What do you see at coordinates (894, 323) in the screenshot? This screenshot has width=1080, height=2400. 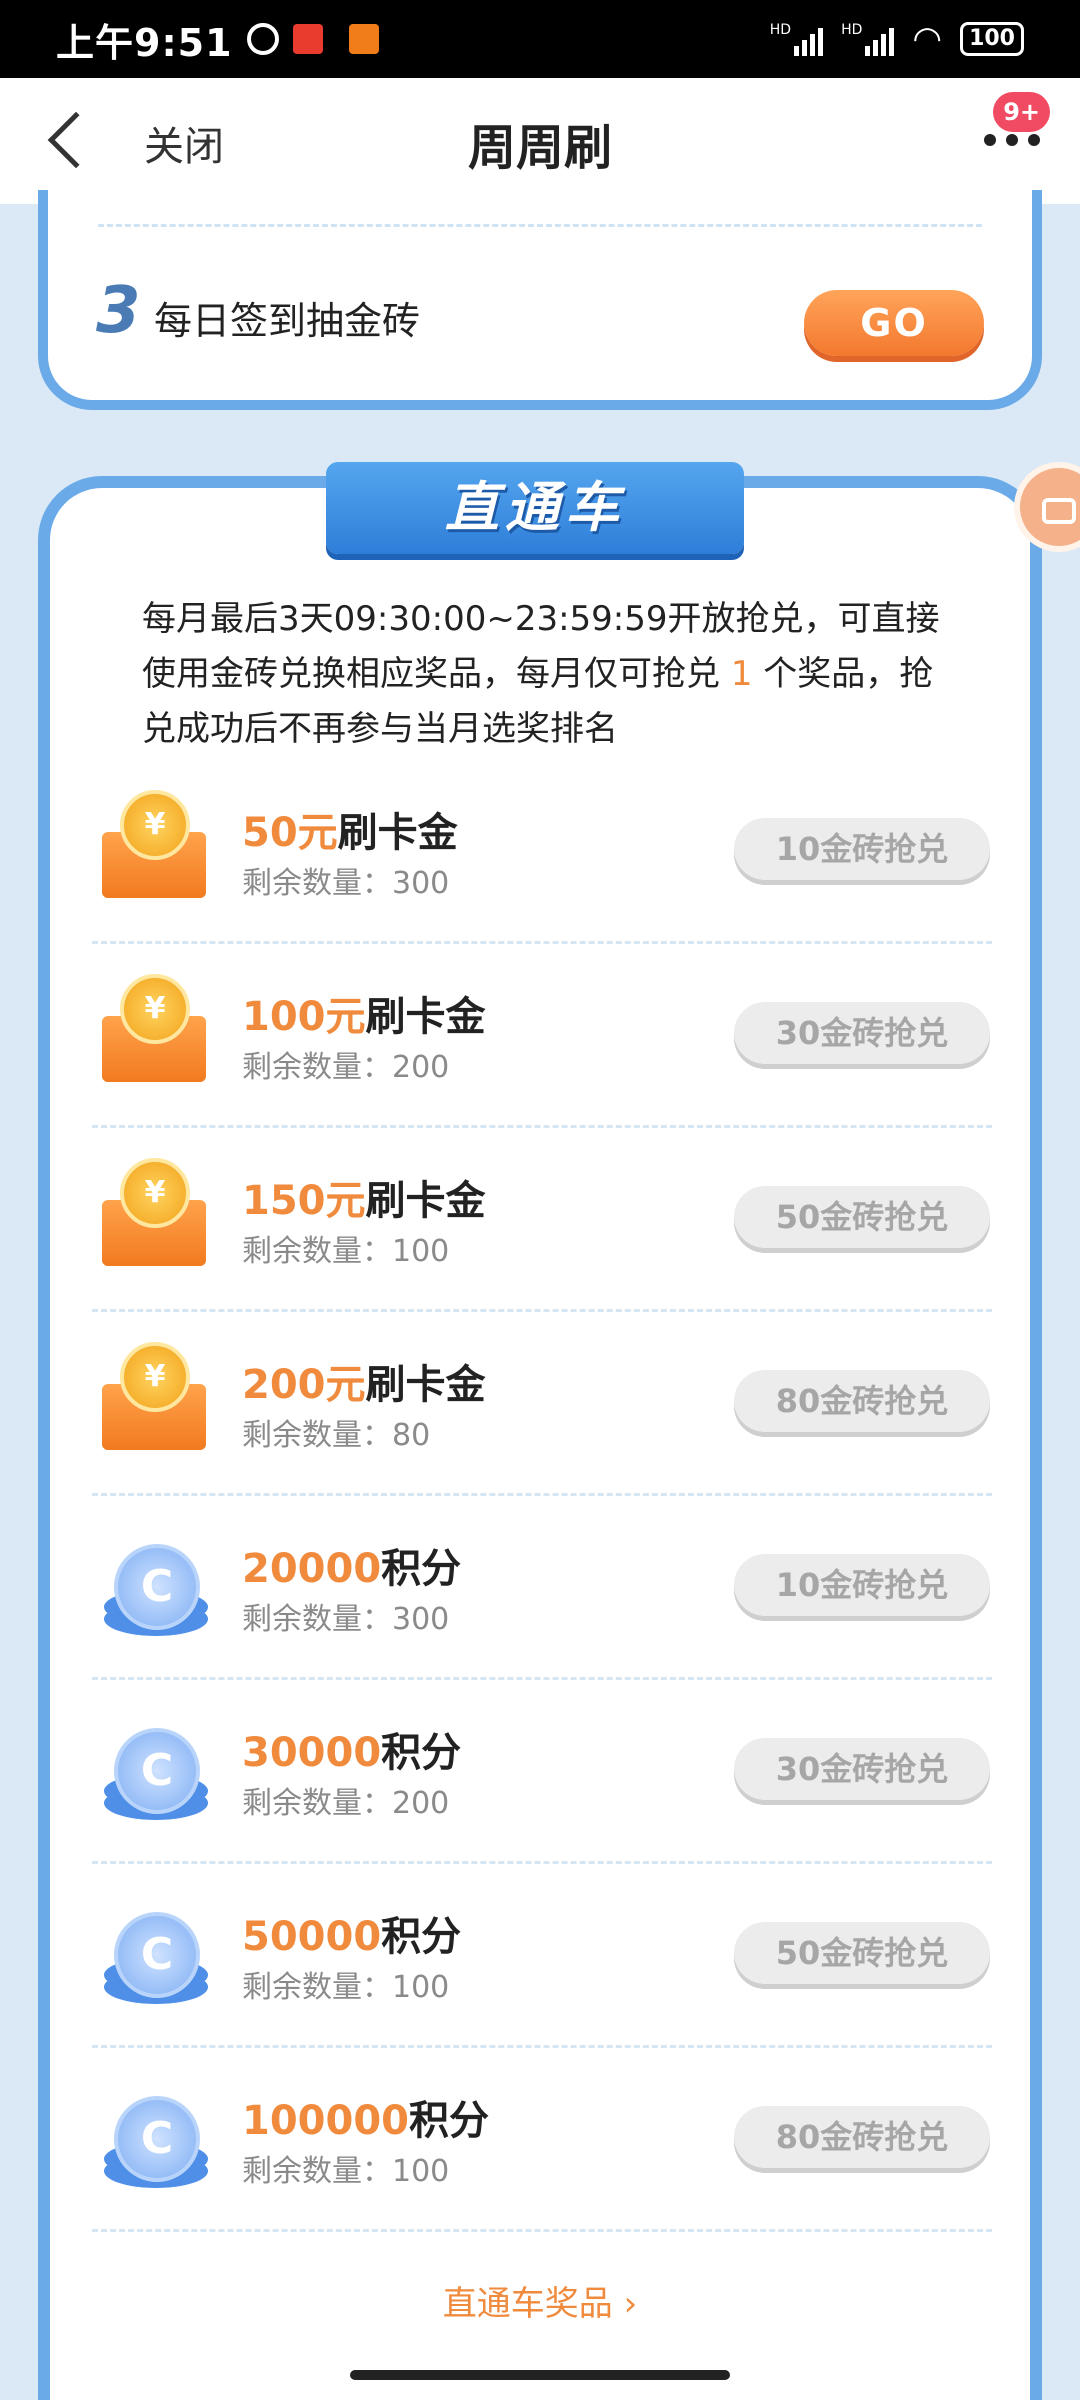 I see `go-button: GO` at bounding box center [894, 323].